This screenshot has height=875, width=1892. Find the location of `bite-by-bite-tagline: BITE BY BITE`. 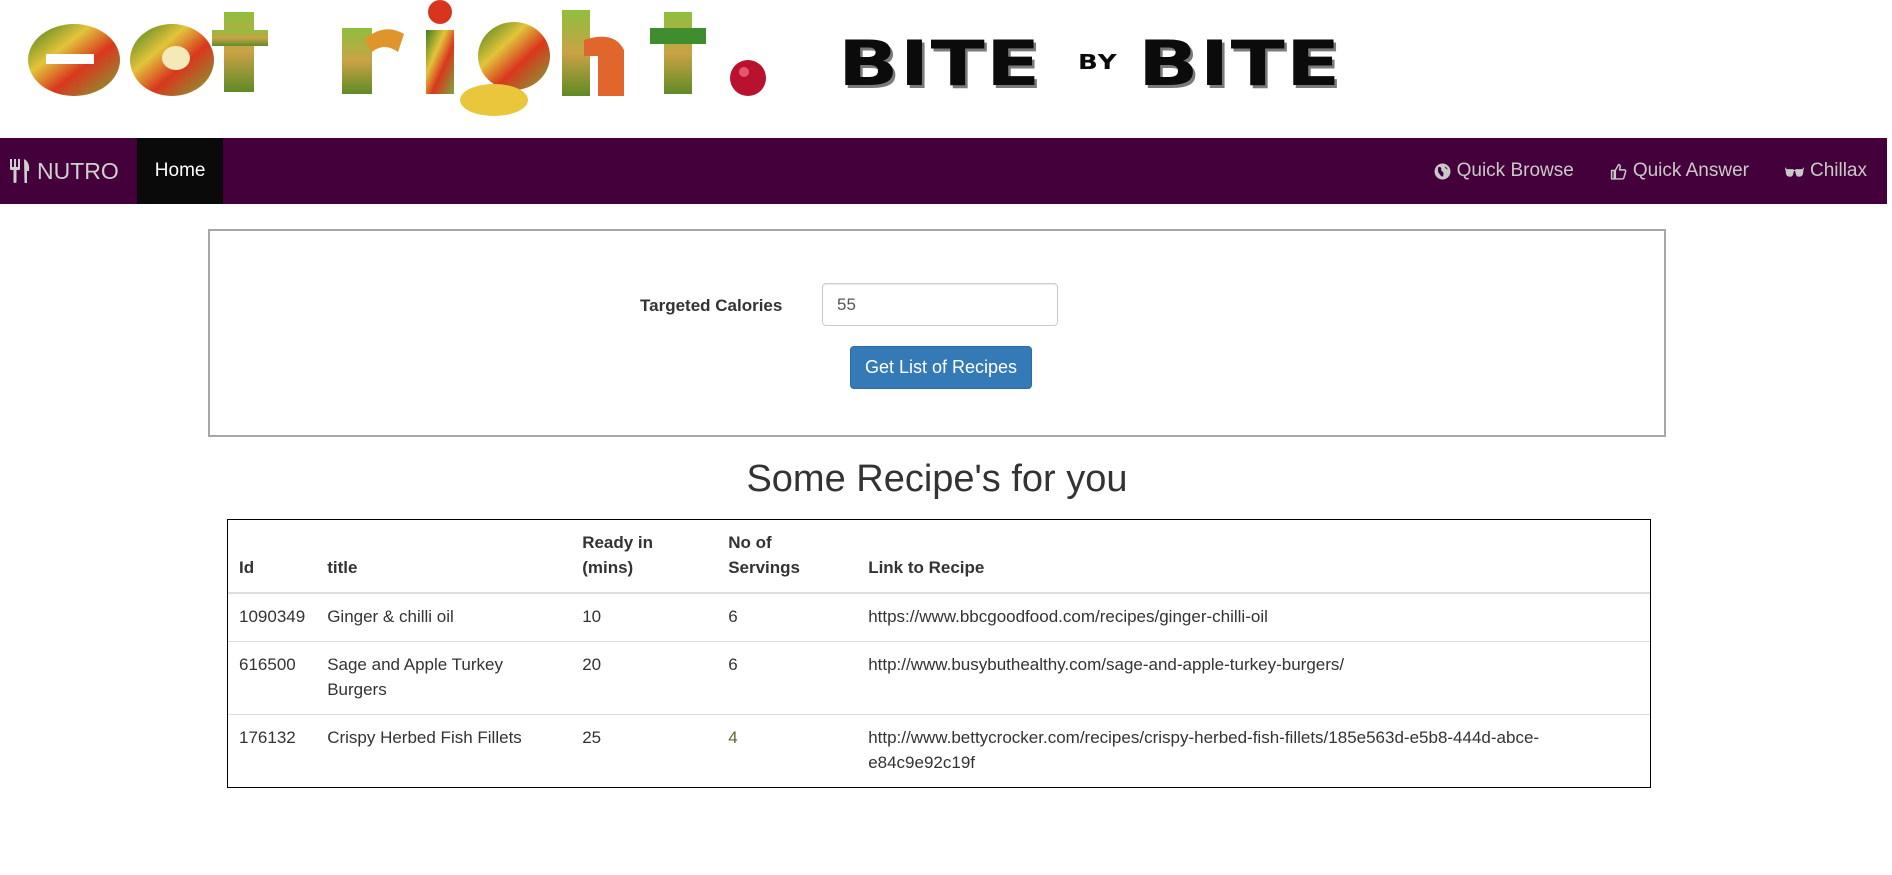

bite-by-bite-tagline: BITE BY BITE is located at coordinates (1089, 64).